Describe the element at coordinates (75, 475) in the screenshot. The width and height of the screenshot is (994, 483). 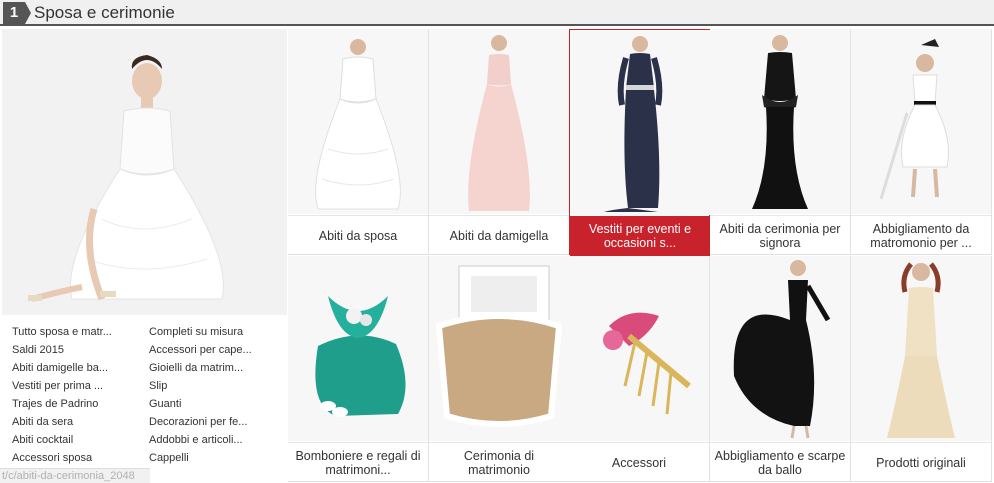
I see `status-bar-url: t/c/abiti-da-cerimonia_2048` at that location.